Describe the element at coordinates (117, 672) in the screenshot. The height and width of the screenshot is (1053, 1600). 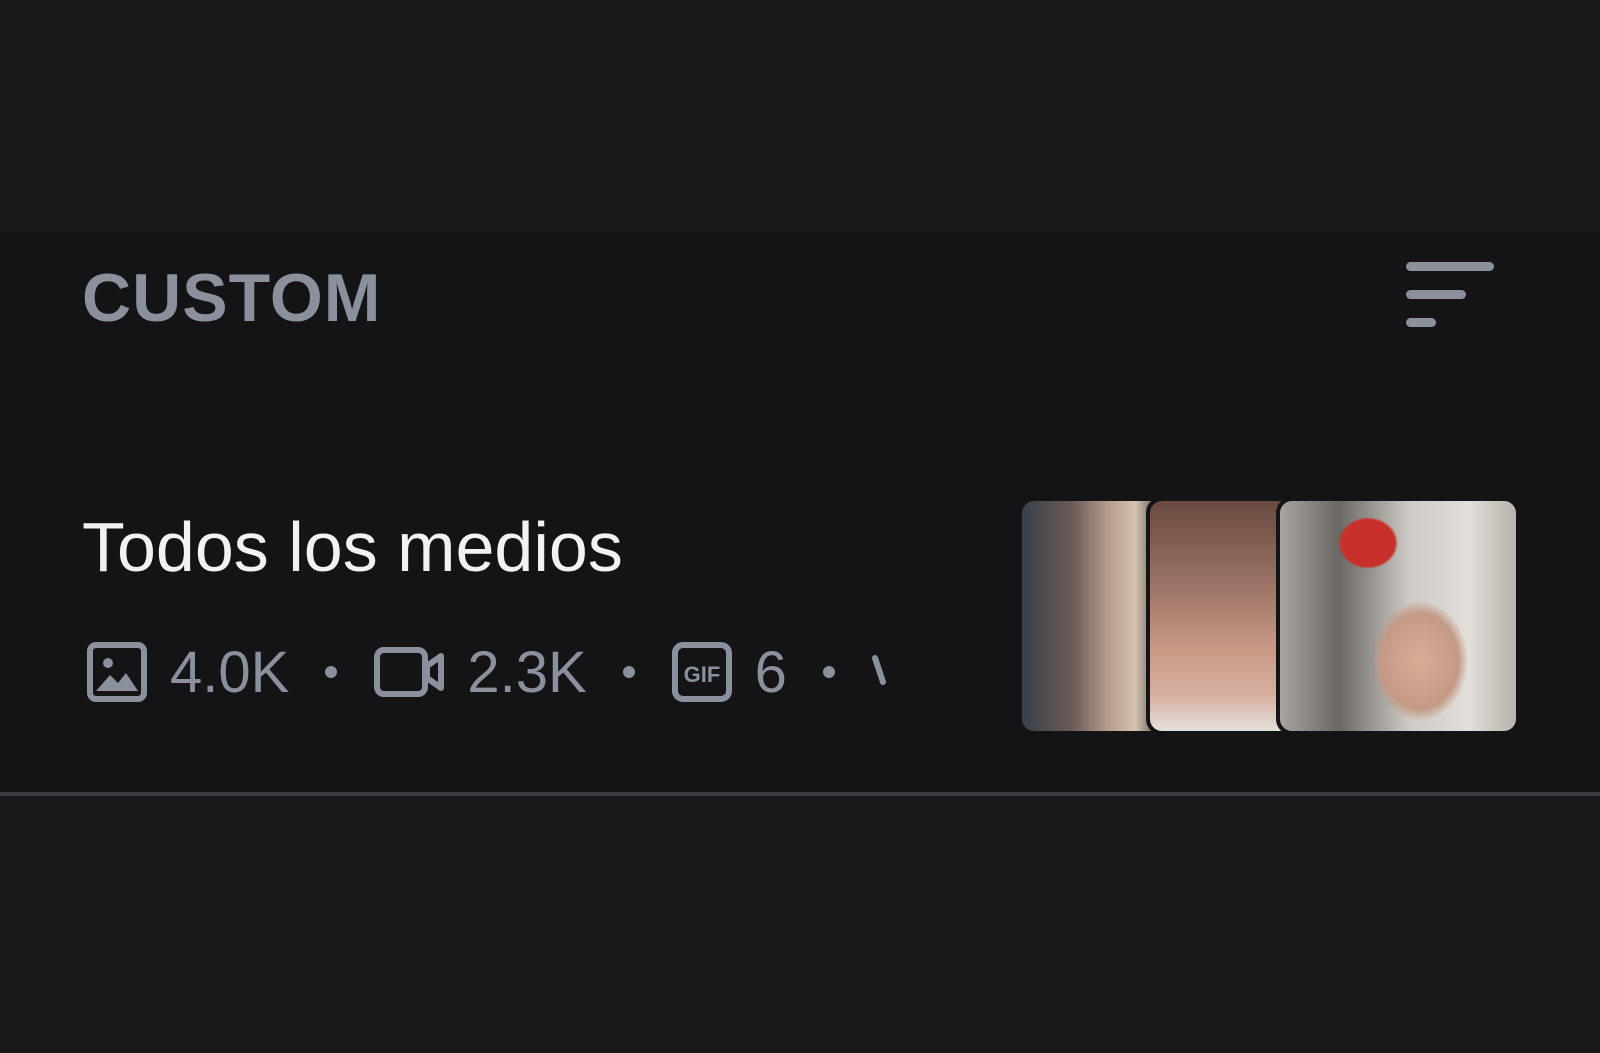
I see `image-icon` at that location.